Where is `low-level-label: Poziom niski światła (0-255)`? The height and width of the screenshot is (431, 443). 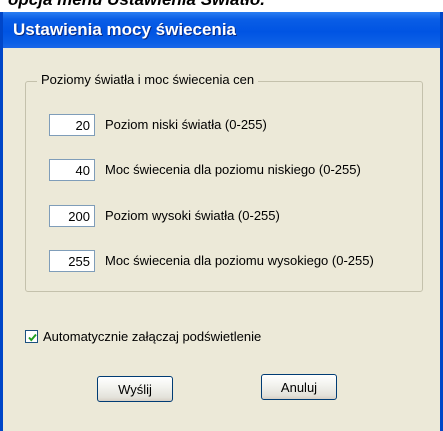 low-level-label: Poziom niski światła (0-255) is located at coordinates (186, 124).